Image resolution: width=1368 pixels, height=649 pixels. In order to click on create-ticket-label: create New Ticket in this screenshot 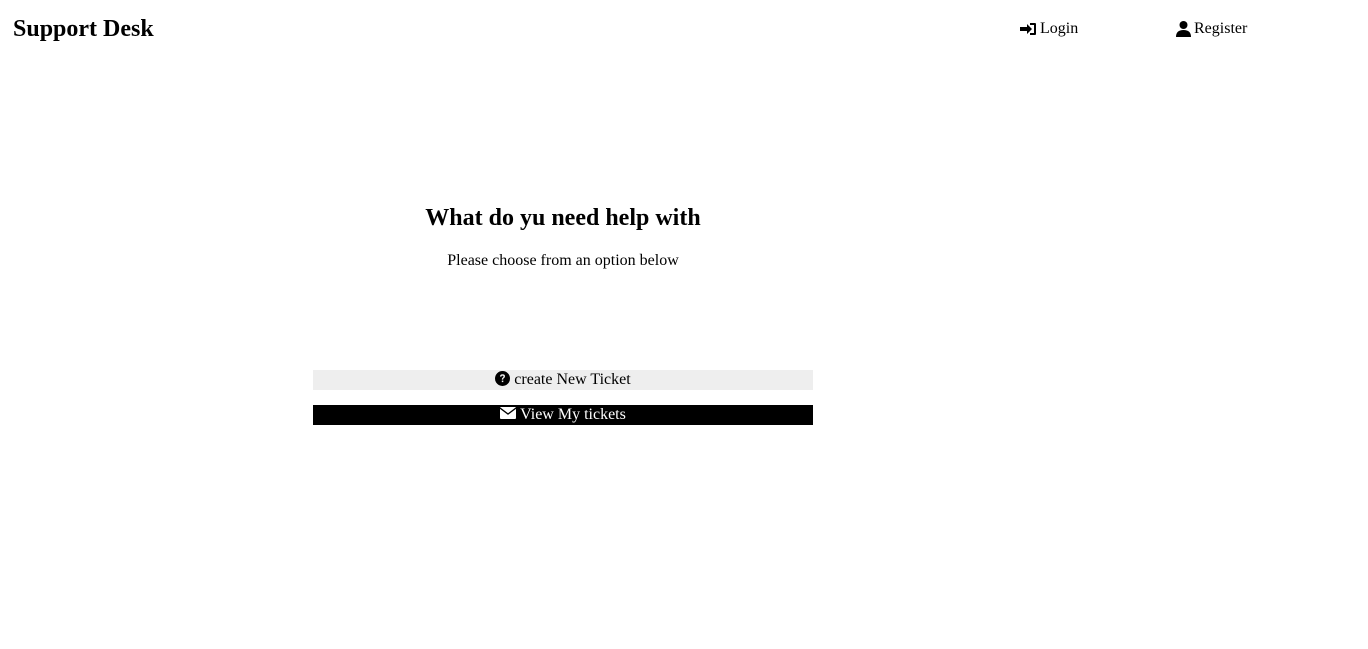, I will do `click(572, 379)`.